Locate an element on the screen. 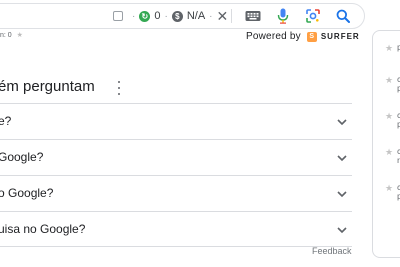  left-small-text: n: 0 ★ is located at coordinates (11, 35).